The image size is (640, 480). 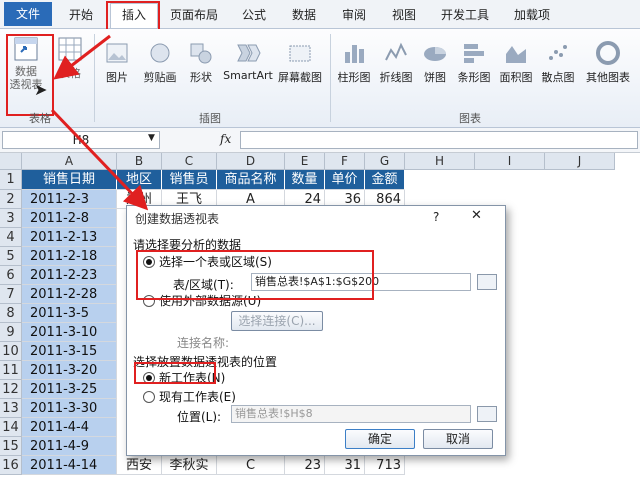 I want to click on date-cell: 2011-2-18, so click(x=69, y=256).